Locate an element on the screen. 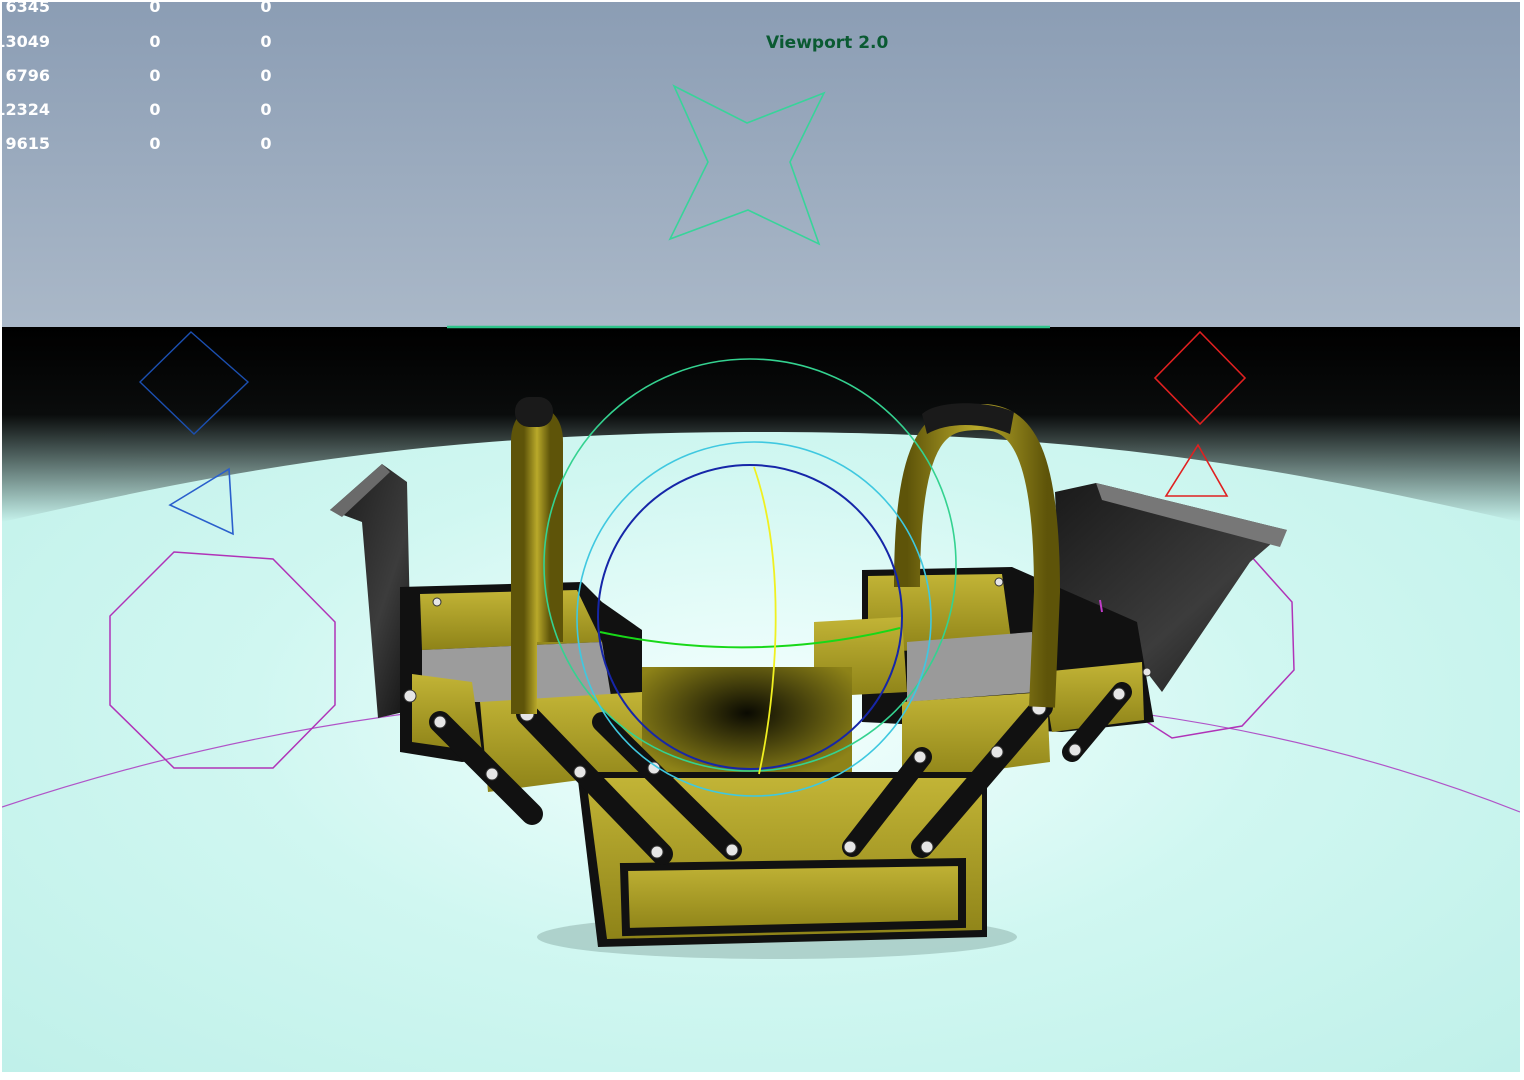  hud-value: 6796 is located at coordinates (27, 75).